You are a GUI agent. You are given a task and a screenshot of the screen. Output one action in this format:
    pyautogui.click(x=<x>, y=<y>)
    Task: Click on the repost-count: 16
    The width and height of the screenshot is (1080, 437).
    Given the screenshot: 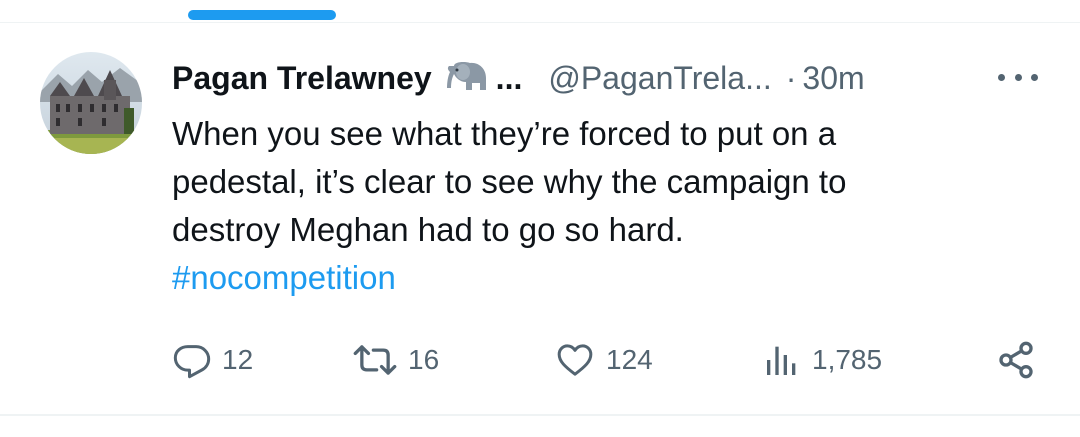 What is the action you would take?
    pyautogui.click(x=424, y=359)
    